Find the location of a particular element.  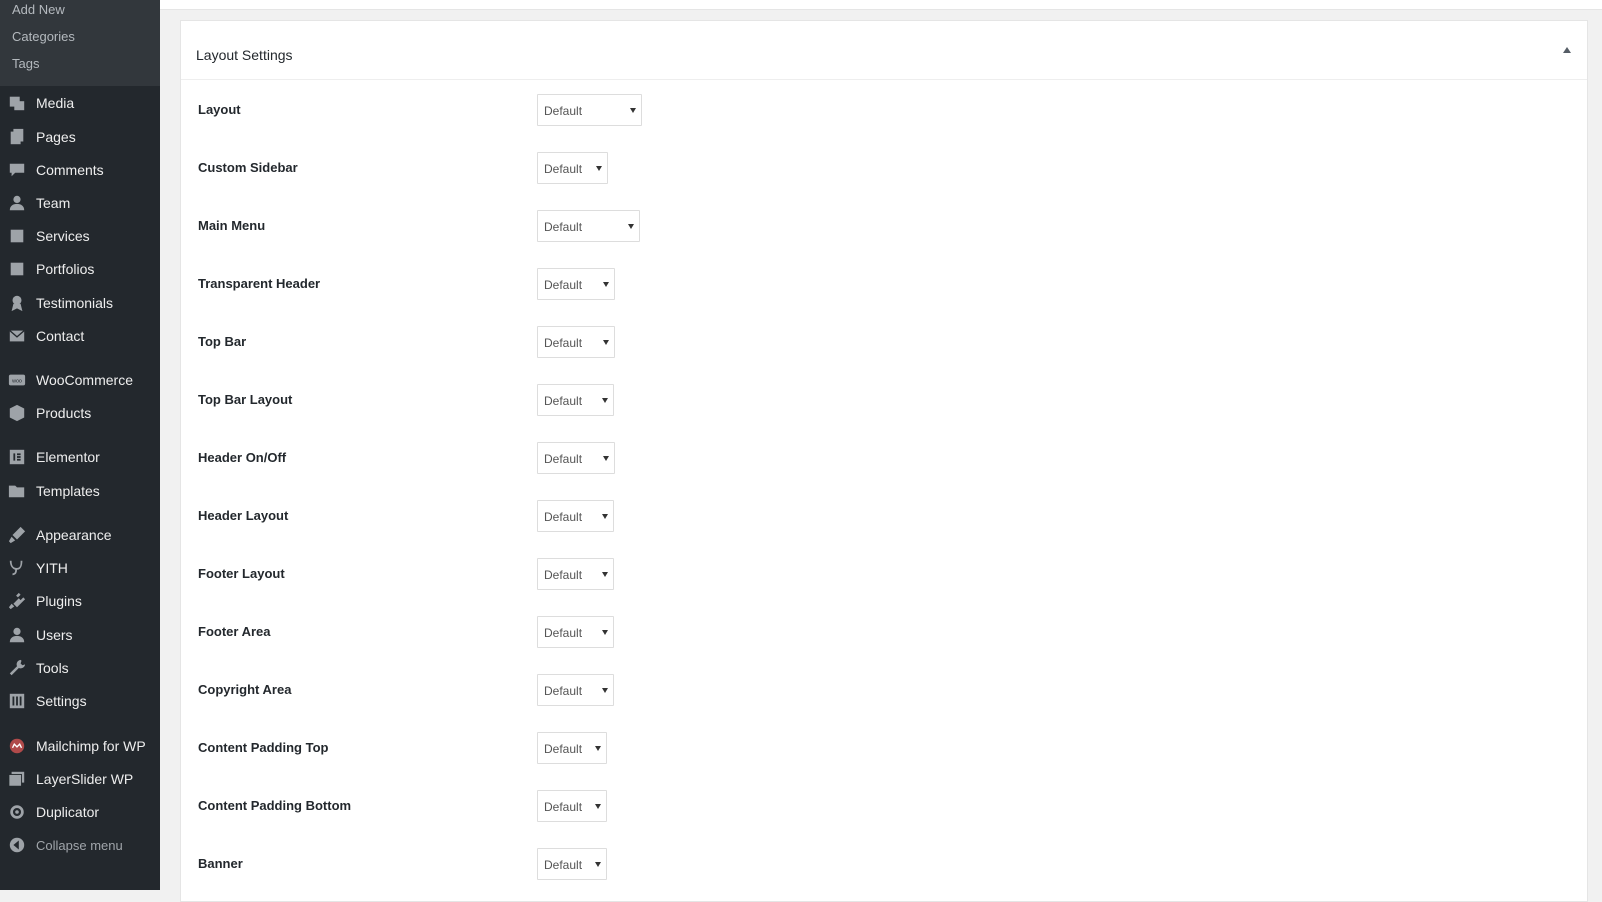

sidebar-item-yith: YITH is located at coordinates (80, 568).